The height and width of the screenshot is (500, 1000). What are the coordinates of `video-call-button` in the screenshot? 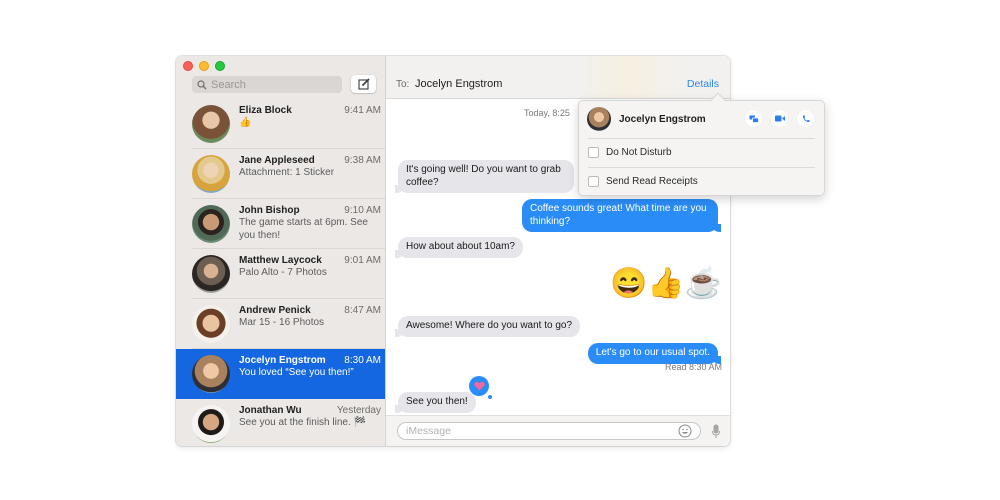 It's located at (779, 118).